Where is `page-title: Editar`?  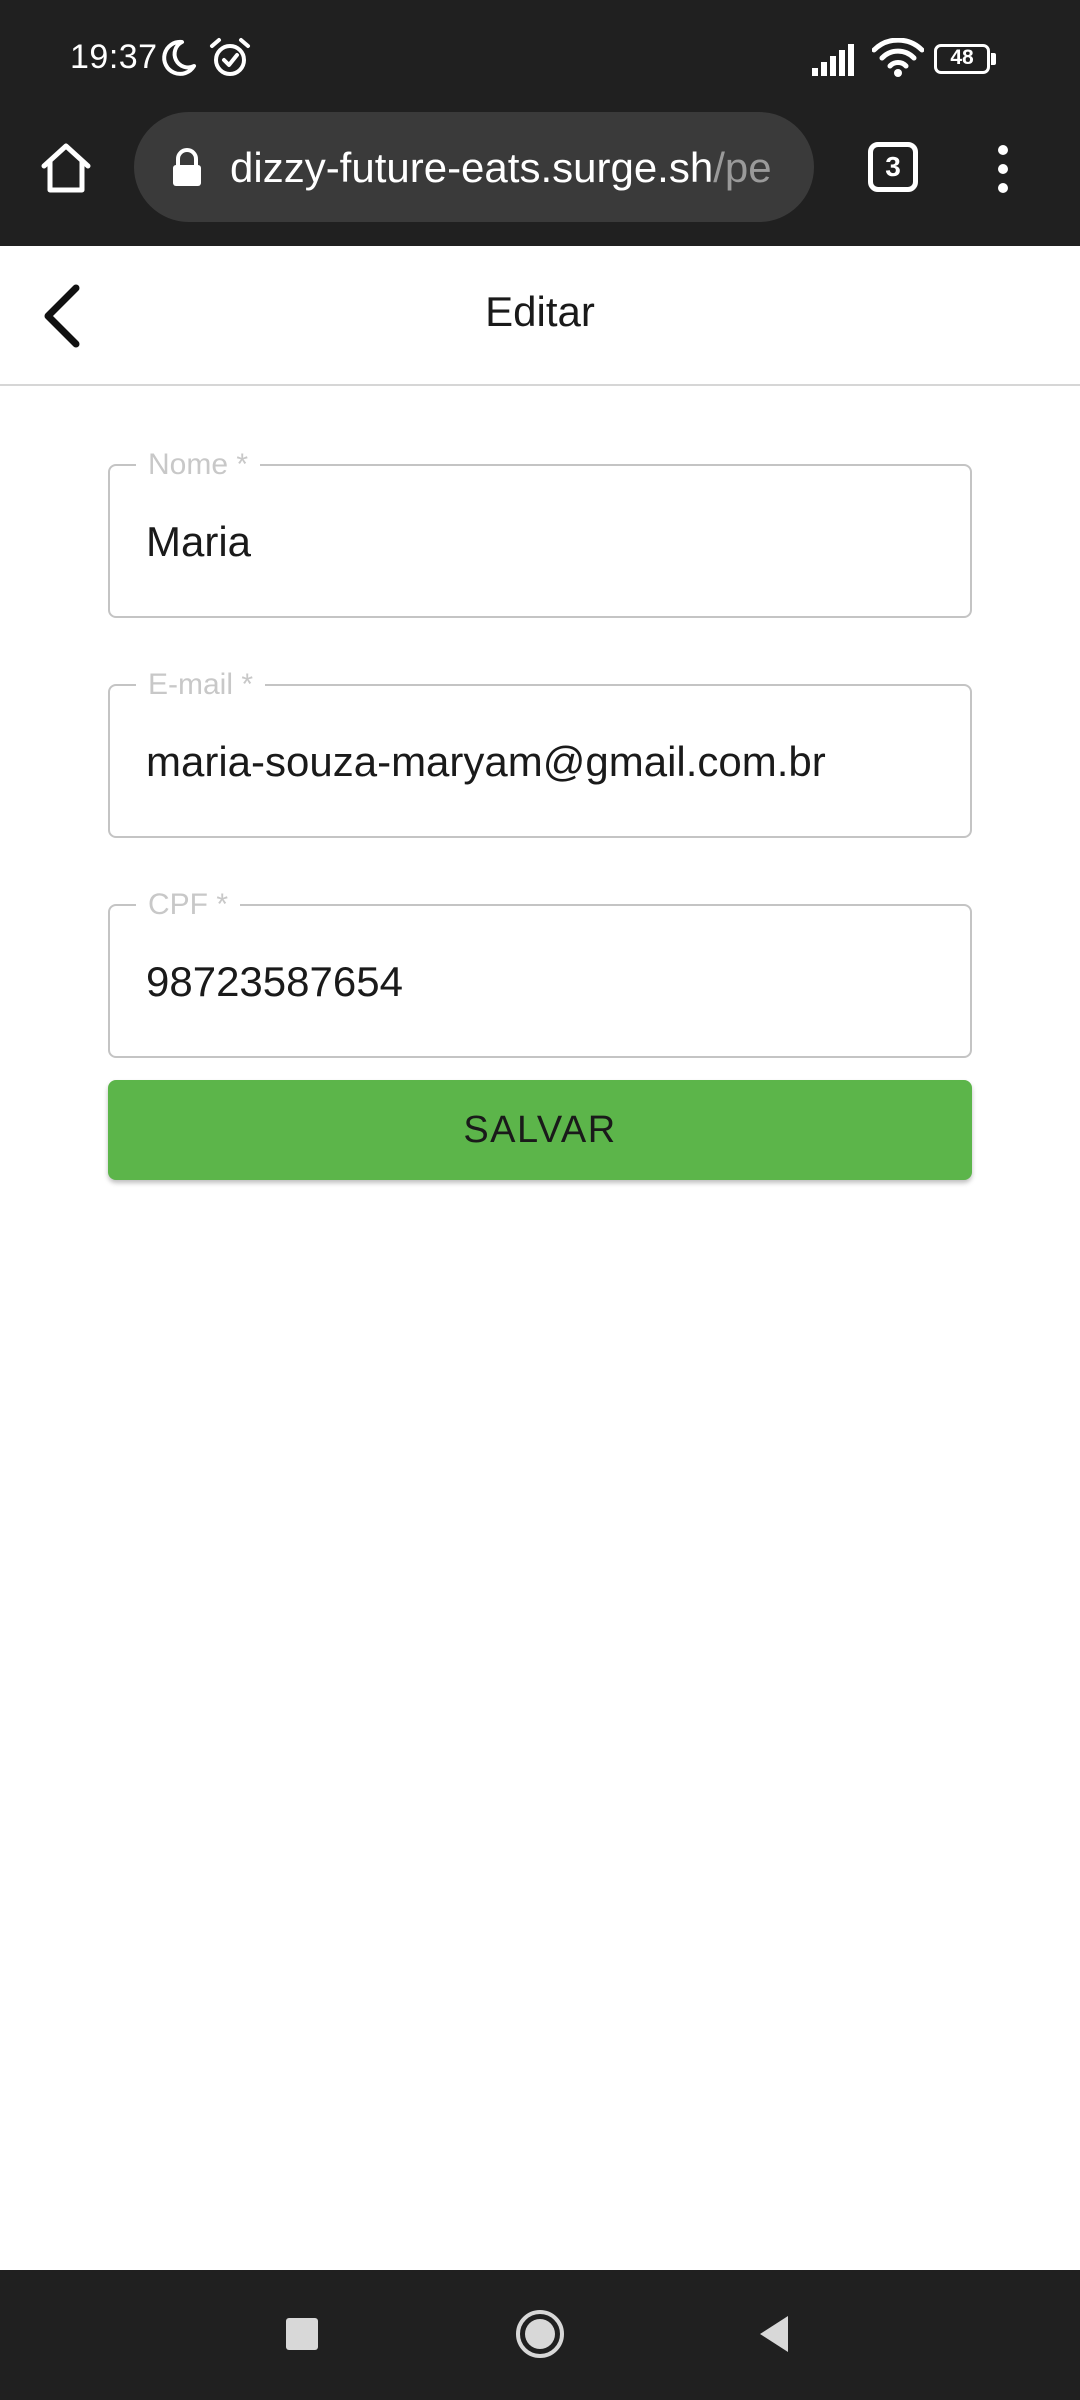
page-title: Editar is located at coordinates (540, 311).